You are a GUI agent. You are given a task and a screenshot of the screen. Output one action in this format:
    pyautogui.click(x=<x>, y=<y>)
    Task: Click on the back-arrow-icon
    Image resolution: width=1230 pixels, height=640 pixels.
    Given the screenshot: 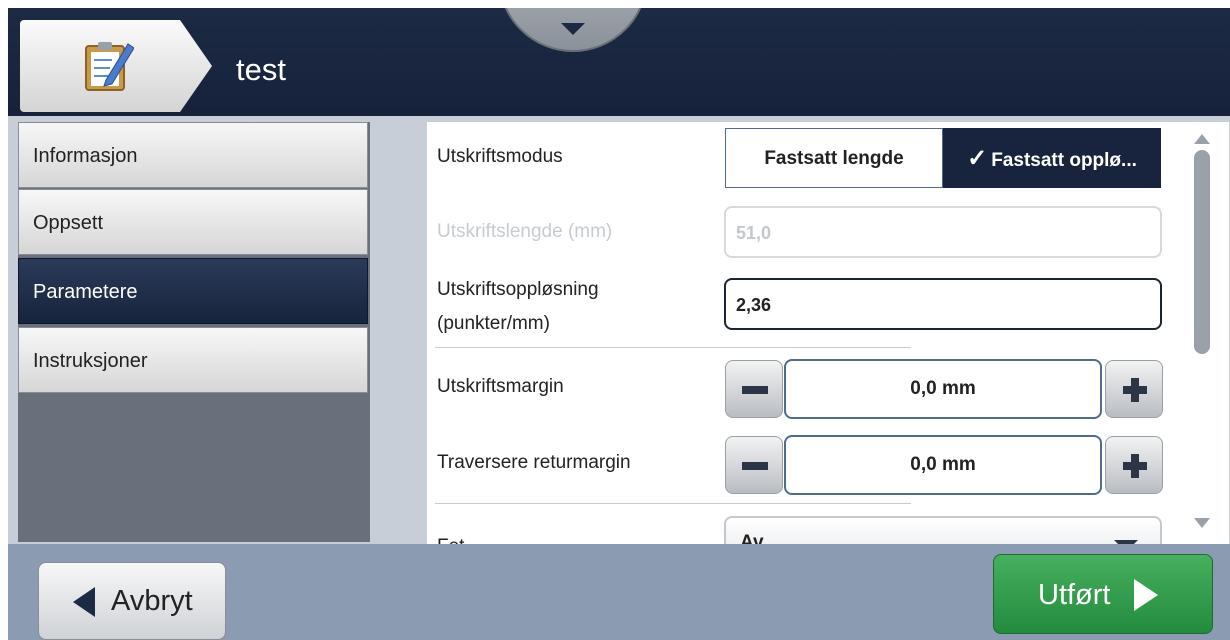 What is the action you would take?
    pyautogui.click(x=84, y=602)
    